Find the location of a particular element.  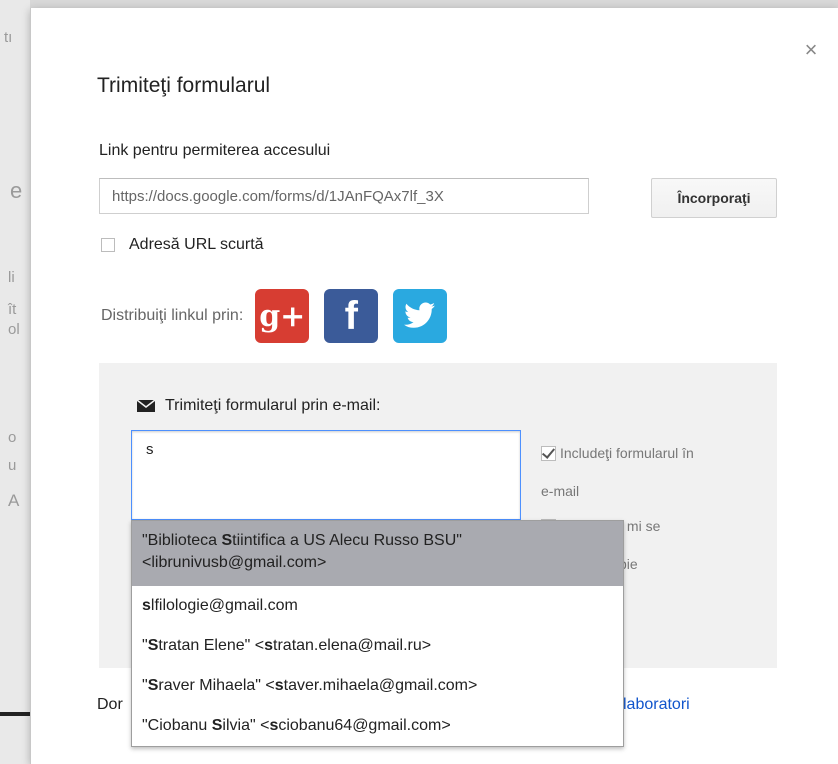

collaborators-link: laboratori is located at coordinates (656, 705).